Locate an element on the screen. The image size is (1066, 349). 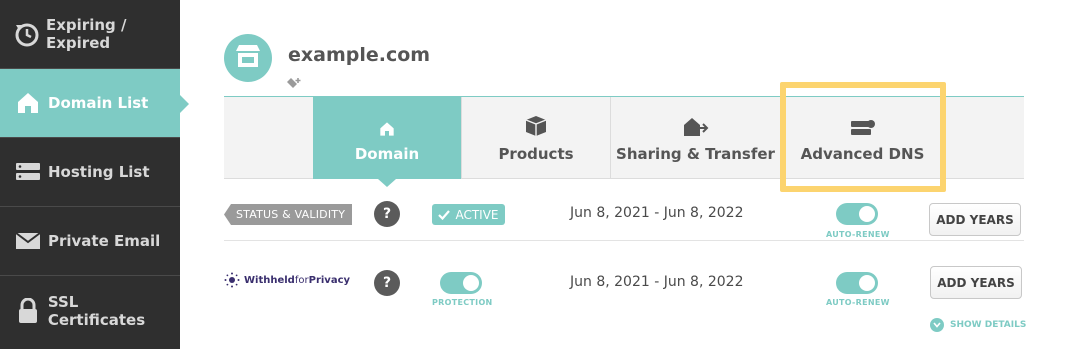
page-title: example.com is located at coordinates (359, 55).